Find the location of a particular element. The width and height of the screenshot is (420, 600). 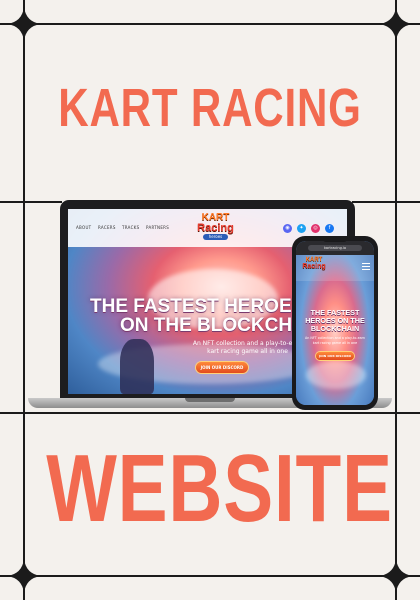

logo-badge: heroes is located at coordinates (215, 237).